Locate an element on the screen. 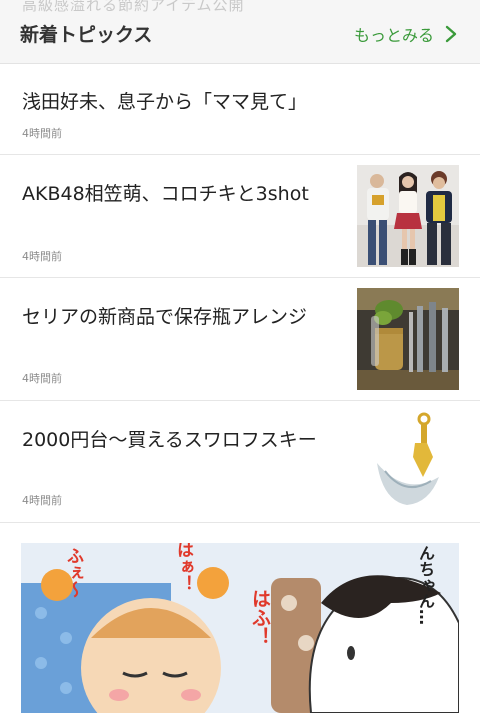  more-link: もっとみる is located at coordinates (406, 34).